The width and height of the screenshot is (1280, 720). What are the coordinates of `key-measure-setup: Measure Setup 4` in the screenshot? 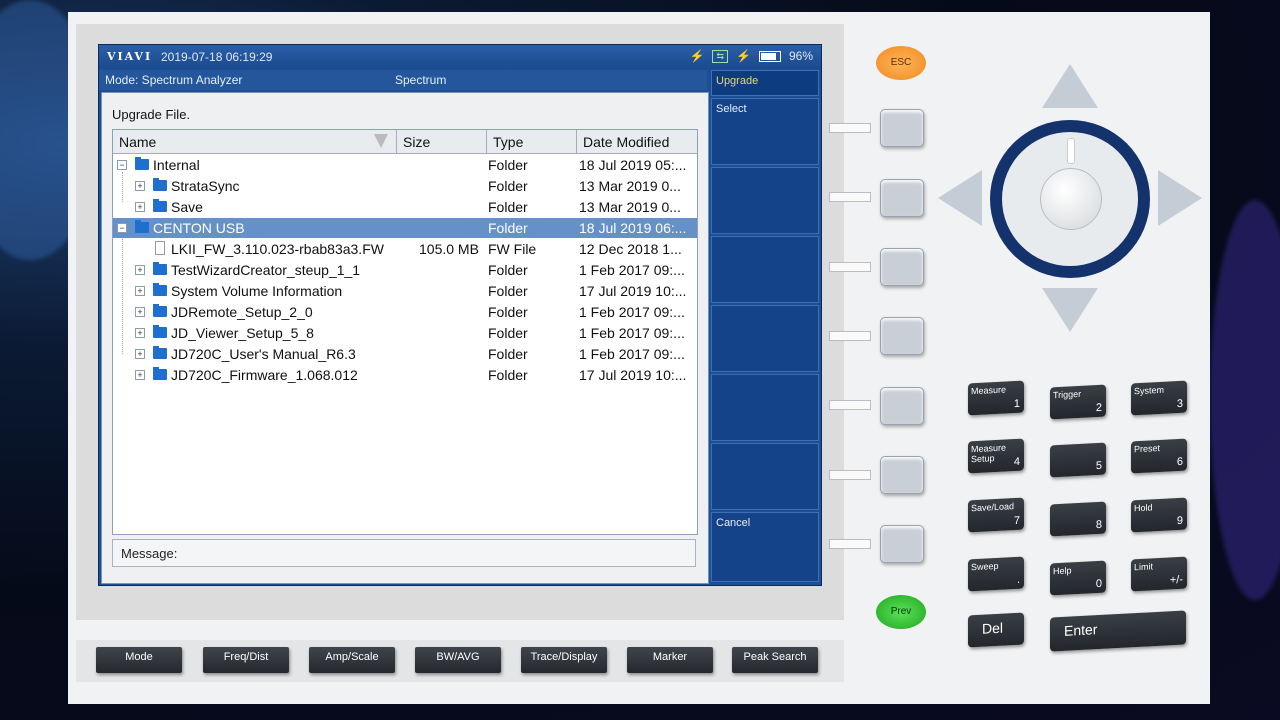 It's located at (996, 456).